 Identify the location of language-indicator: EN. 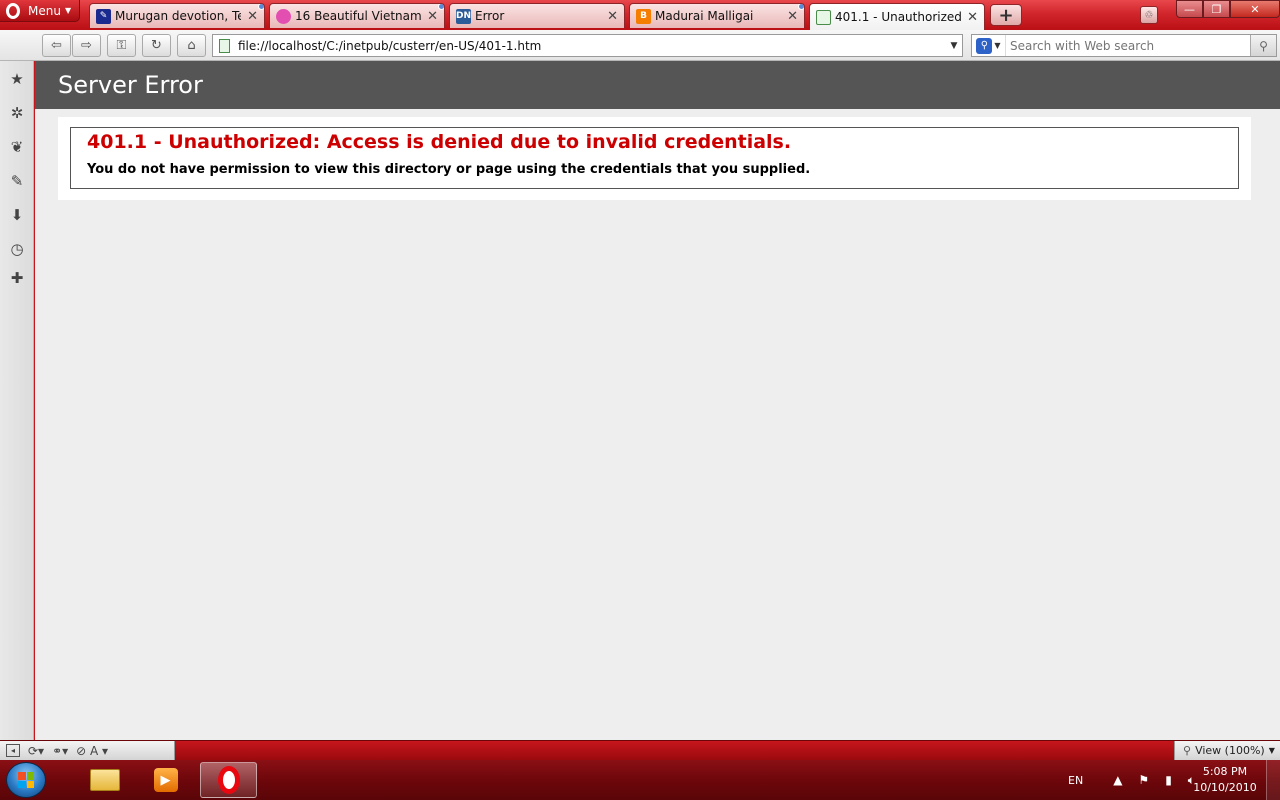
(1075, 780).